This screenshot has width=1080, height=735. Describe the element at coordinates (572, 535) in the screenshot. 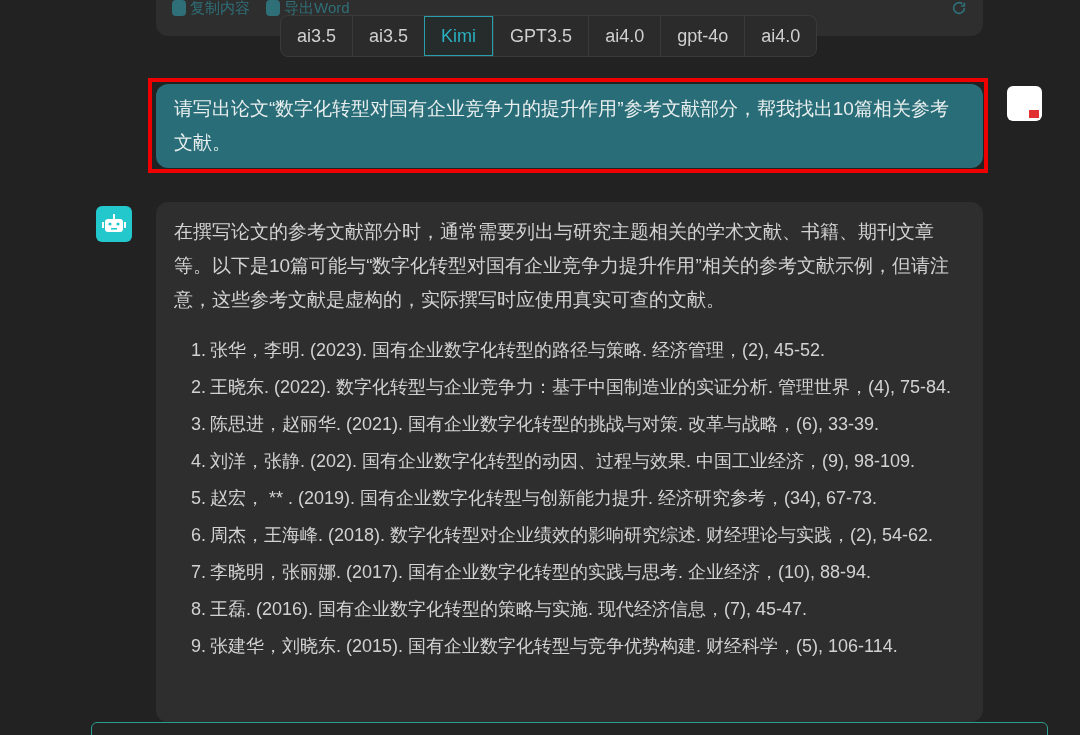

I see `reference-item: 周杰，王海峰. (2018). 数字化转型对企业绩效的影响研究综述. 财经理论与实践，(2), 54-62.` at that location.